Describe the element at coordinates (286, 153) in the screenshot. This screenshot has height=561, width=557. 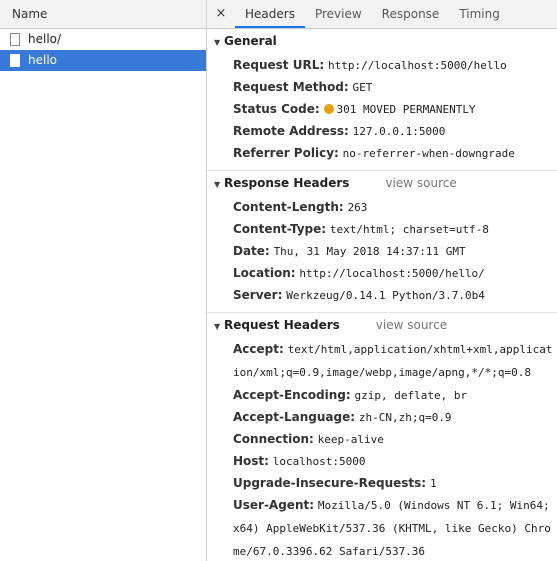
I see `header-key: Referrer Policy:` at that location.